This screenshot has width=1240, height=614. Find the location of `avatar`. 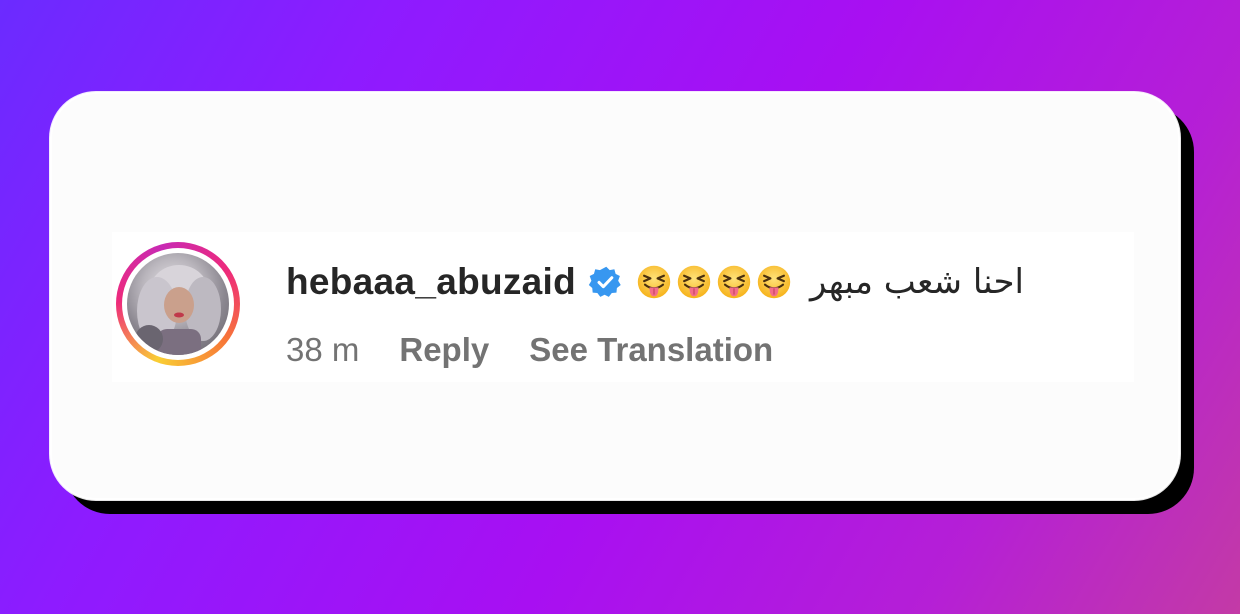

avatar is located at coordinates (178, 304).